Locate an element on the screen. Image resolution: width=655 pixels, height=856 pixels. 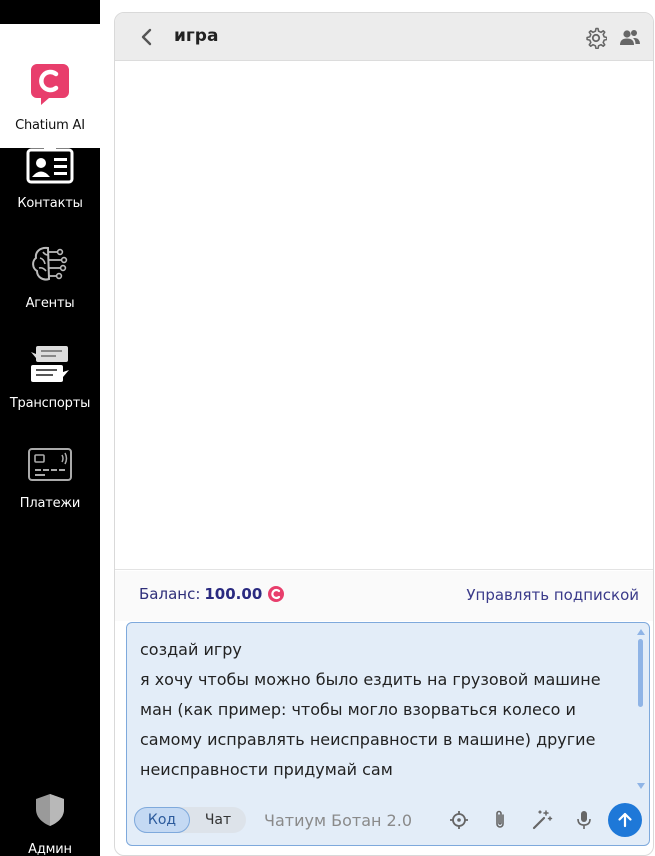
send-button is located at coordinates (625, 820).